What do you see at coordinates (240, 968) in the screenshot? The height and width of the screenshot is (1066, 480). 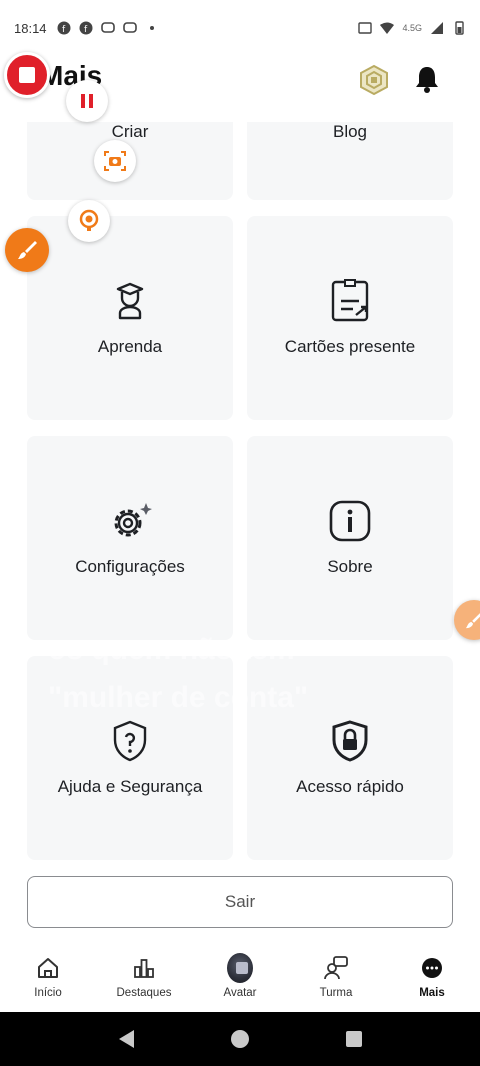 I see `avatar-icon` at bounding box center [240, 968].